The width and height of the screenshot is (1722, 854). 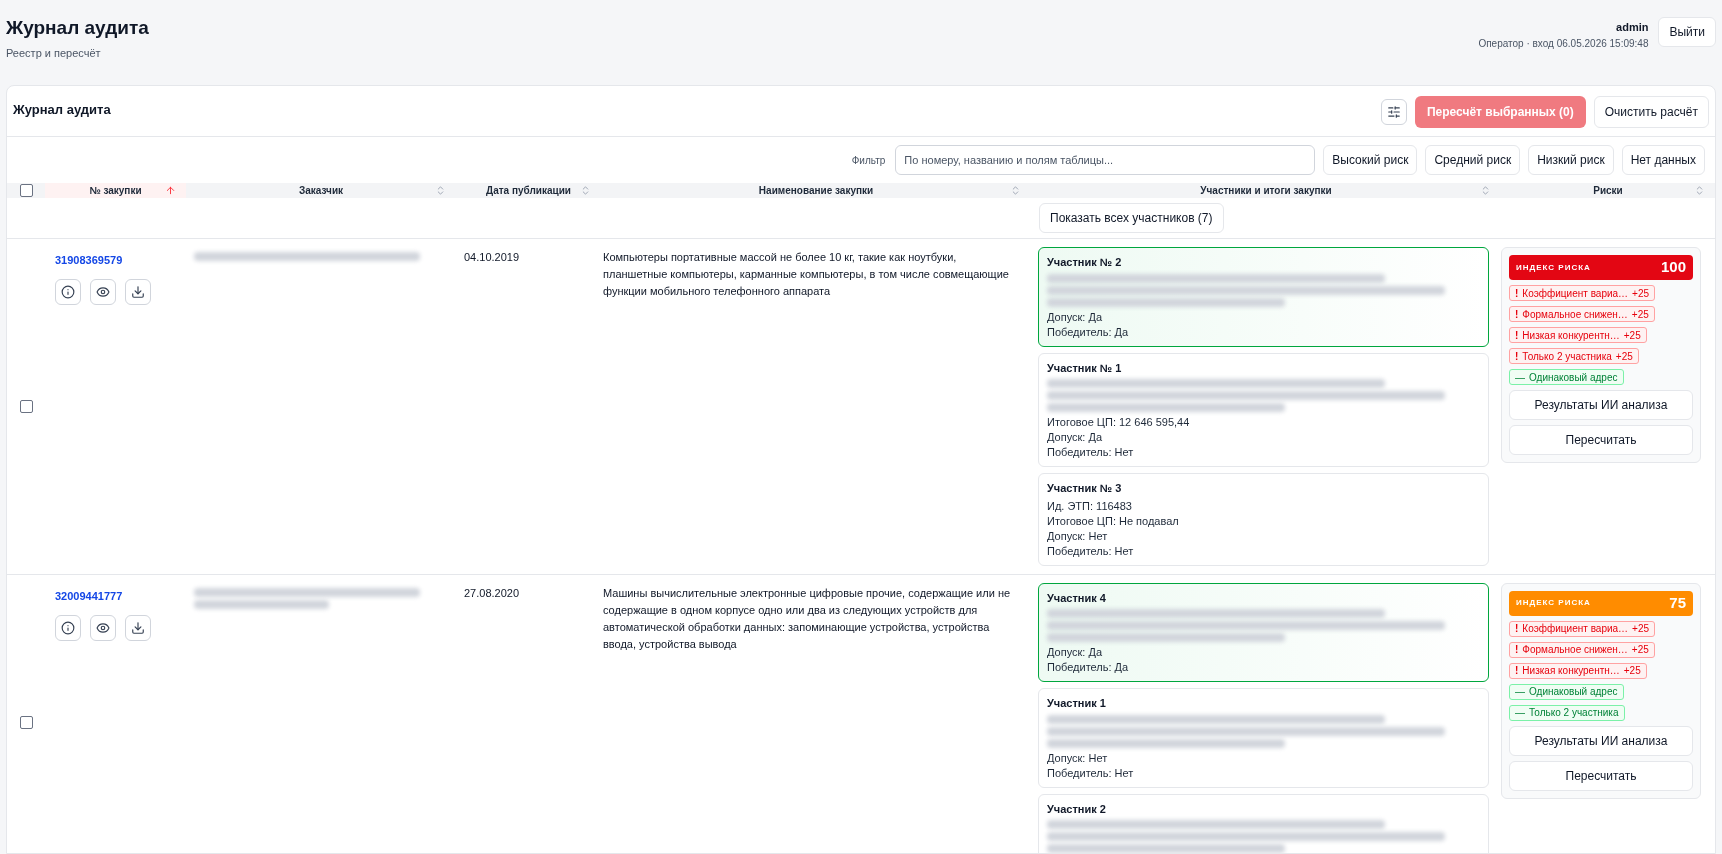 I want to click on column-header: Заказчик, so click(x=321, y=190).